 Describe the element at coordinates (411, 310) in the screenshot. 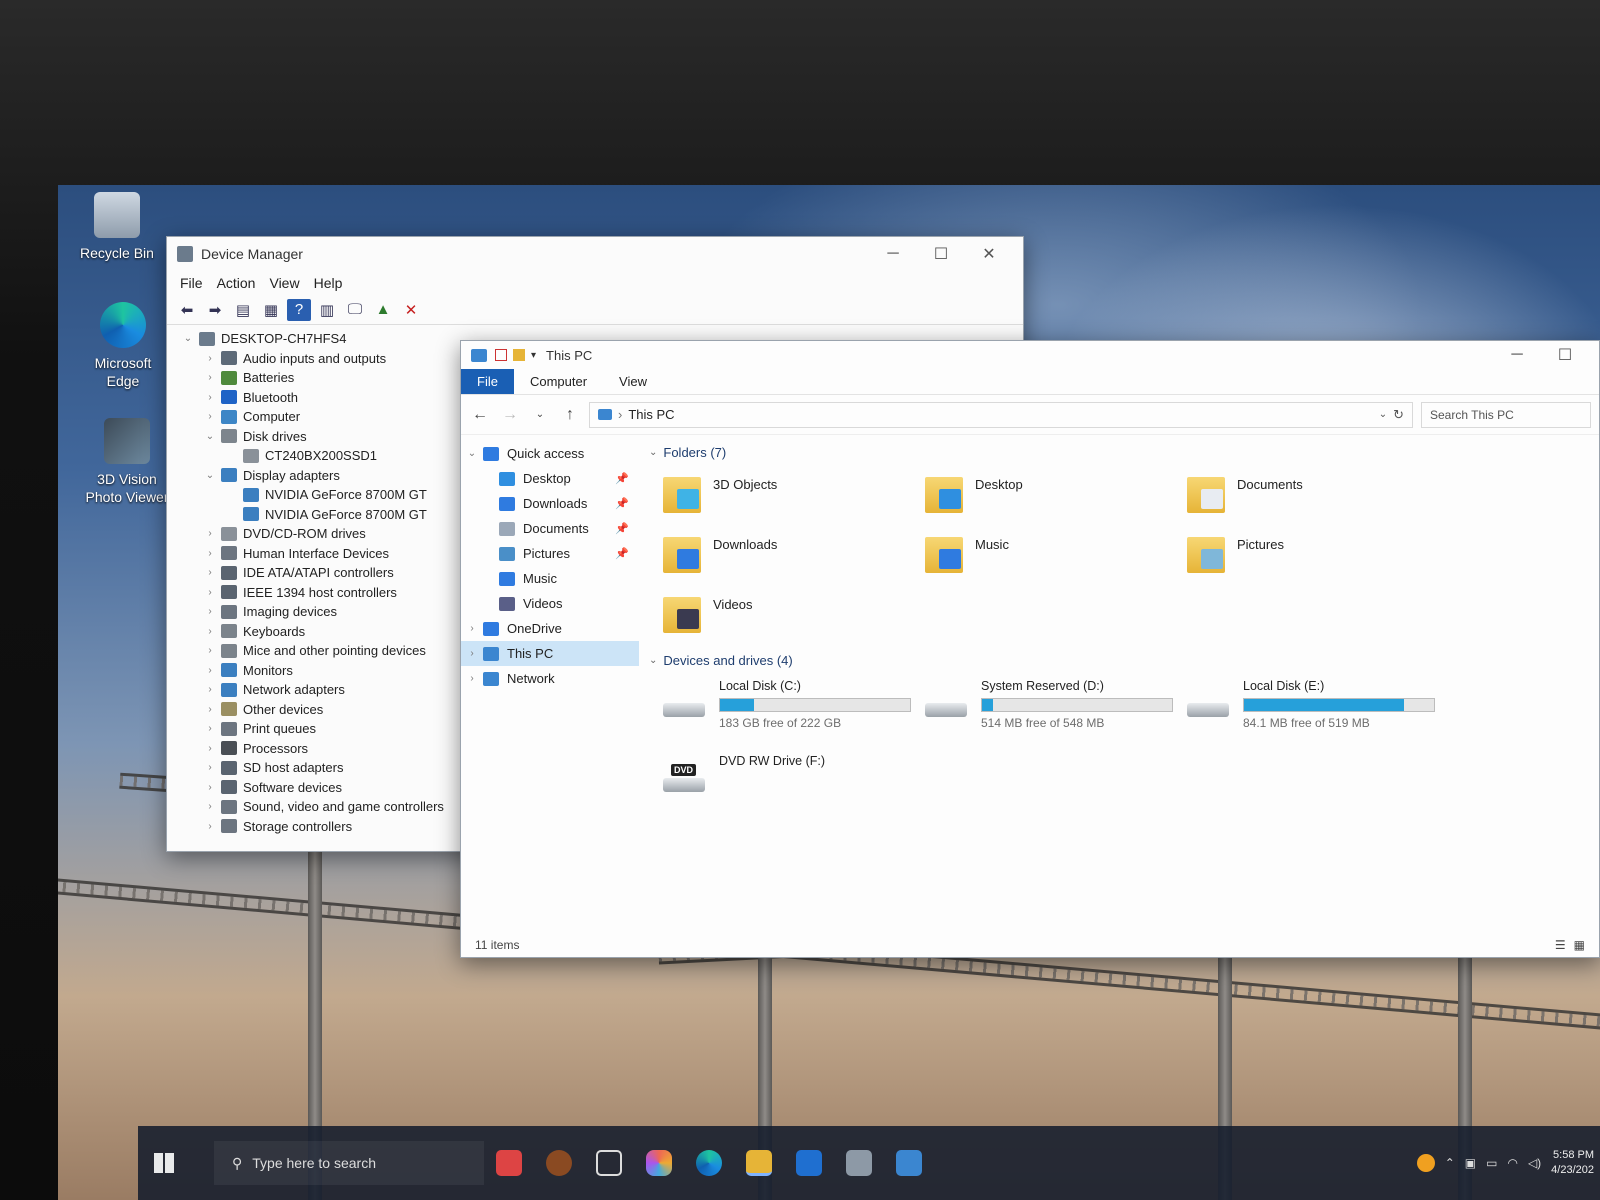

I see `uninstall-icon: ✕` at that location.